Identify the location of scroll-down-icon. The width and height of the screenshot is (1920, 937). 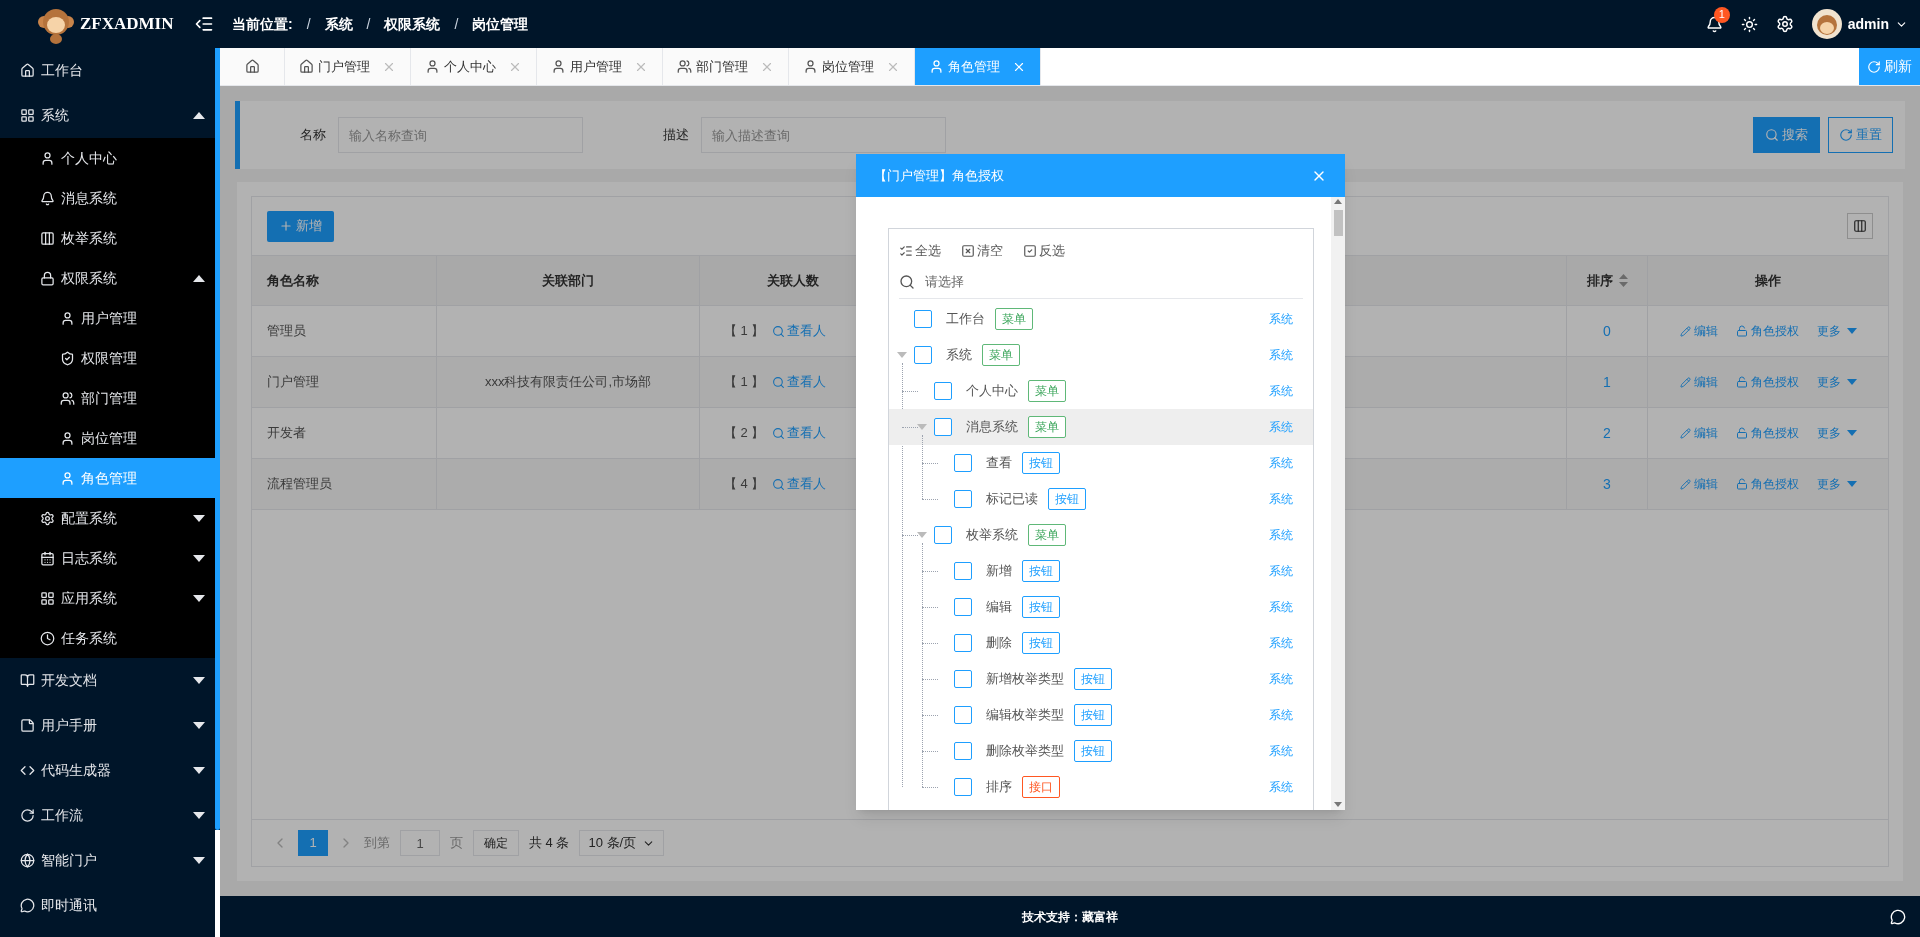
(1338, 804).